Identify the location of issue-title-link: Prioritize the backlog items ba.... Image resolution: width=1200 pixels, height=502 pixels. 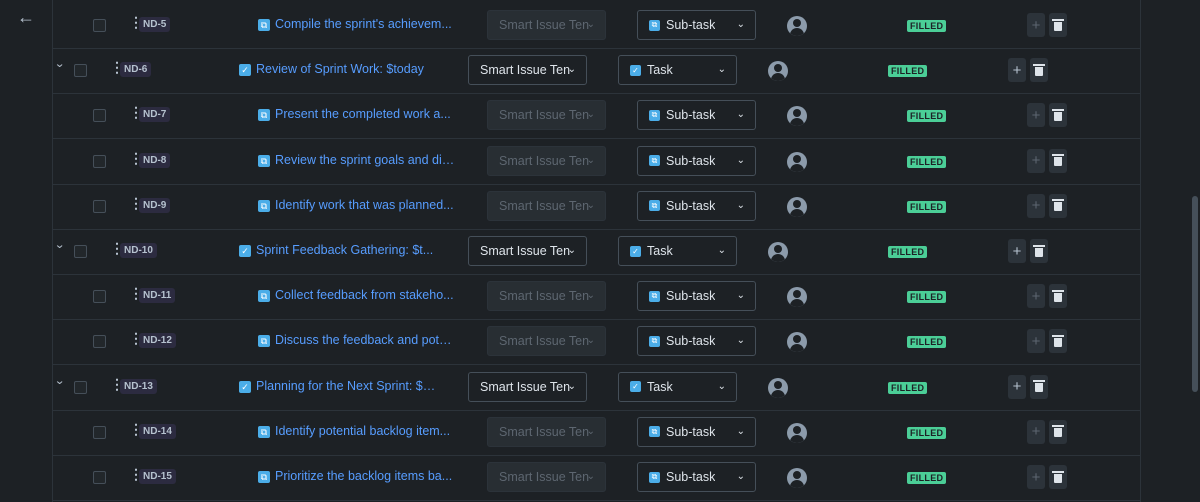
(363, 476).